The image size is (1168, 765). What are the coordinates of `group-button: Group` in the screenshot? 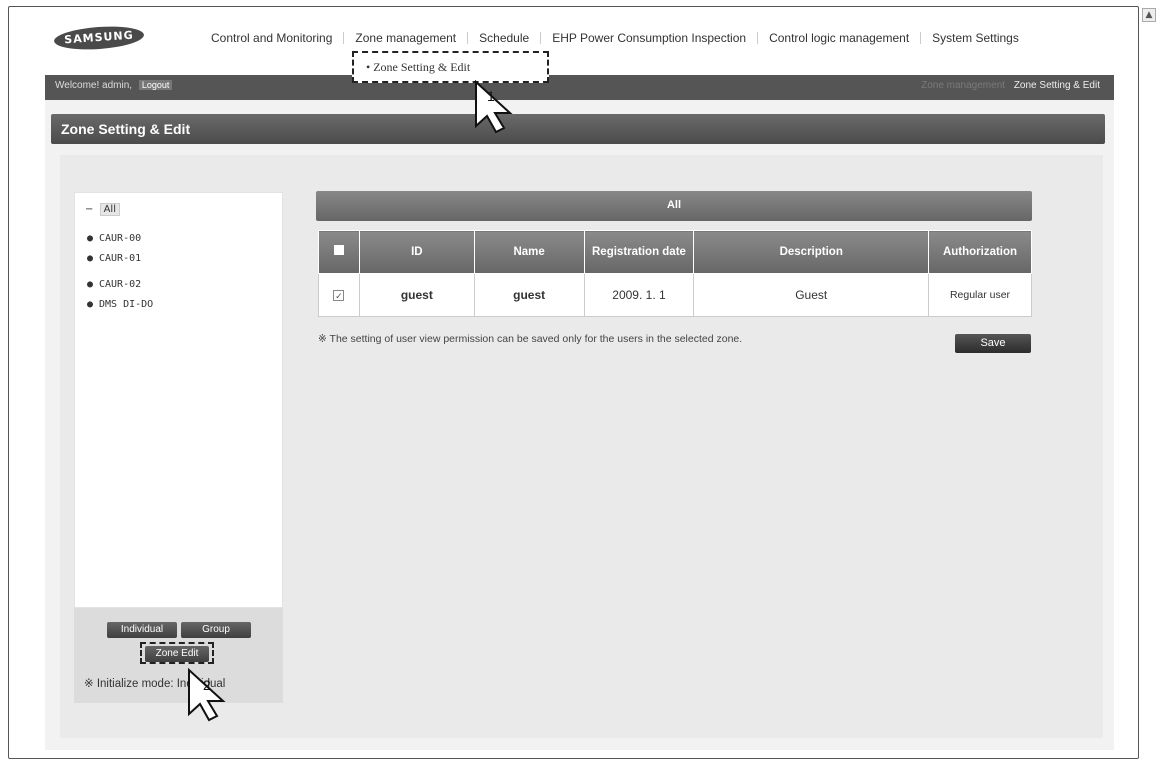 It's located at (216, 630).